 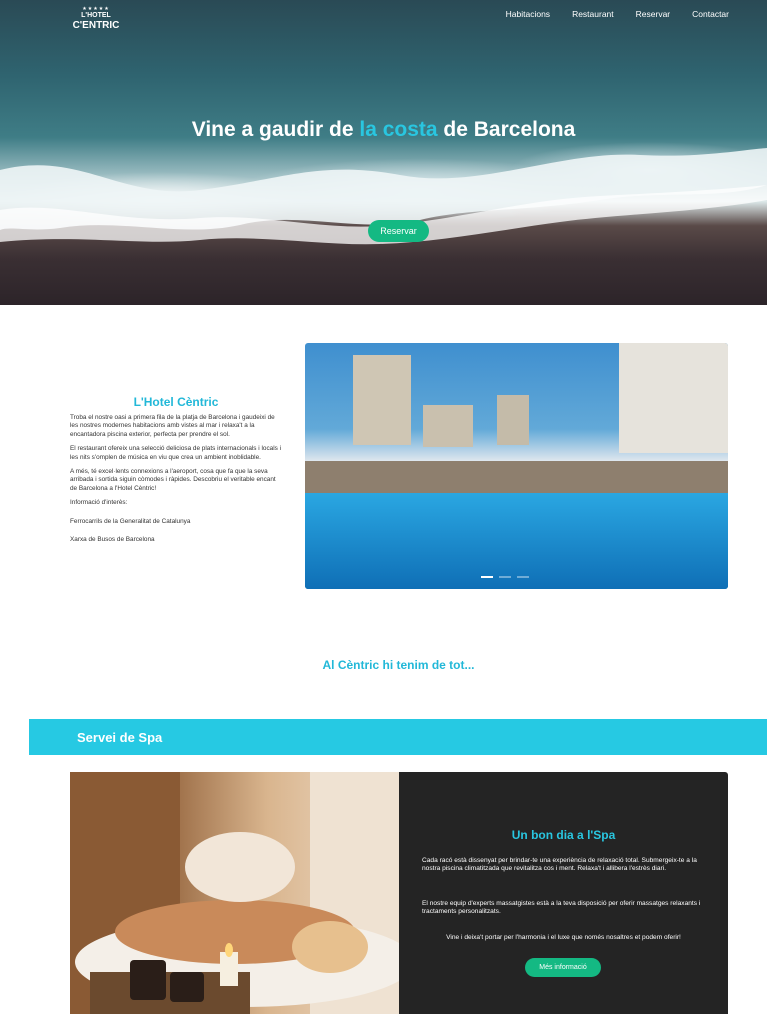 I want to click on hero-title-pre: Vine a gaudir de, so click(x=275, y=129).